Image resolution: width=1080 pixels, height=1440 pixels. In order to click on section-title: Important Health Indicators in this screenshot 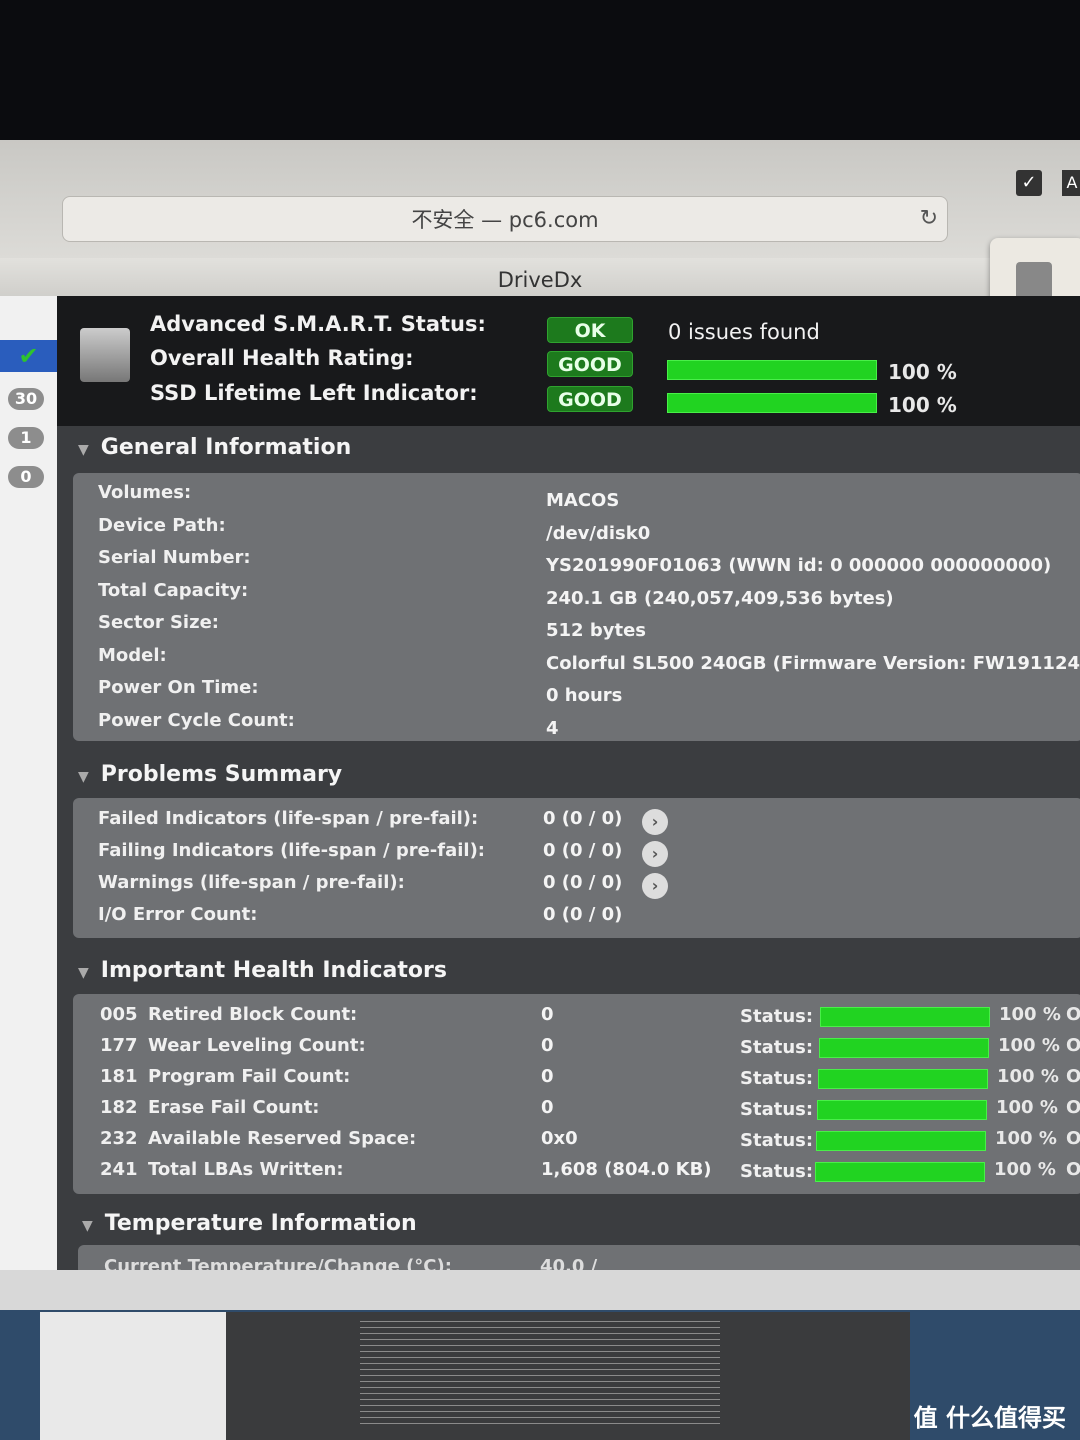, I will do `click(273, 970)`.